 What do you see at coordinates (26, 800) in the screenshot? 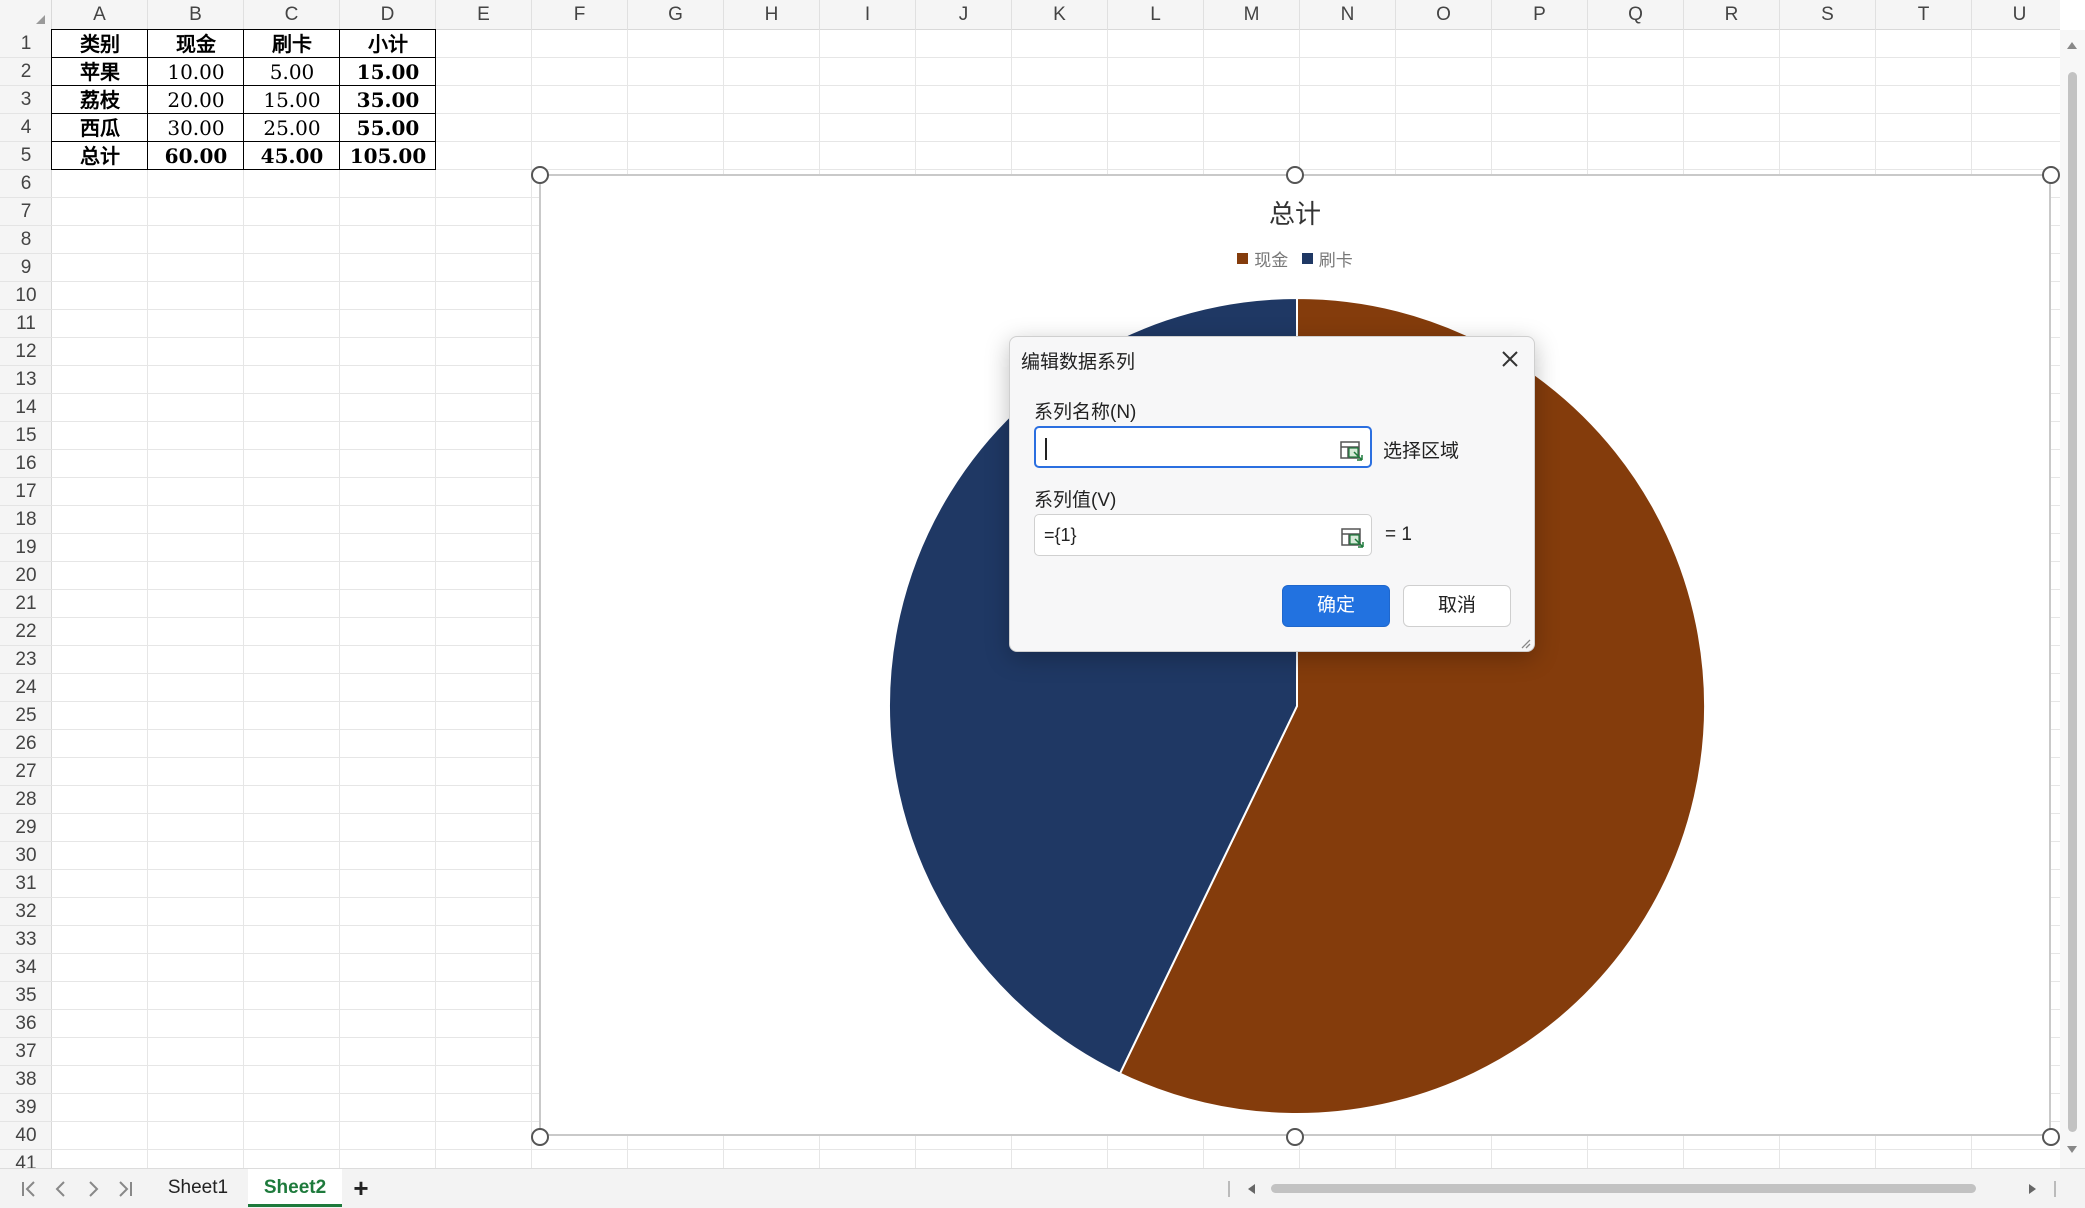
I see `row-header-28: 28` at bounding box center [26, 800].